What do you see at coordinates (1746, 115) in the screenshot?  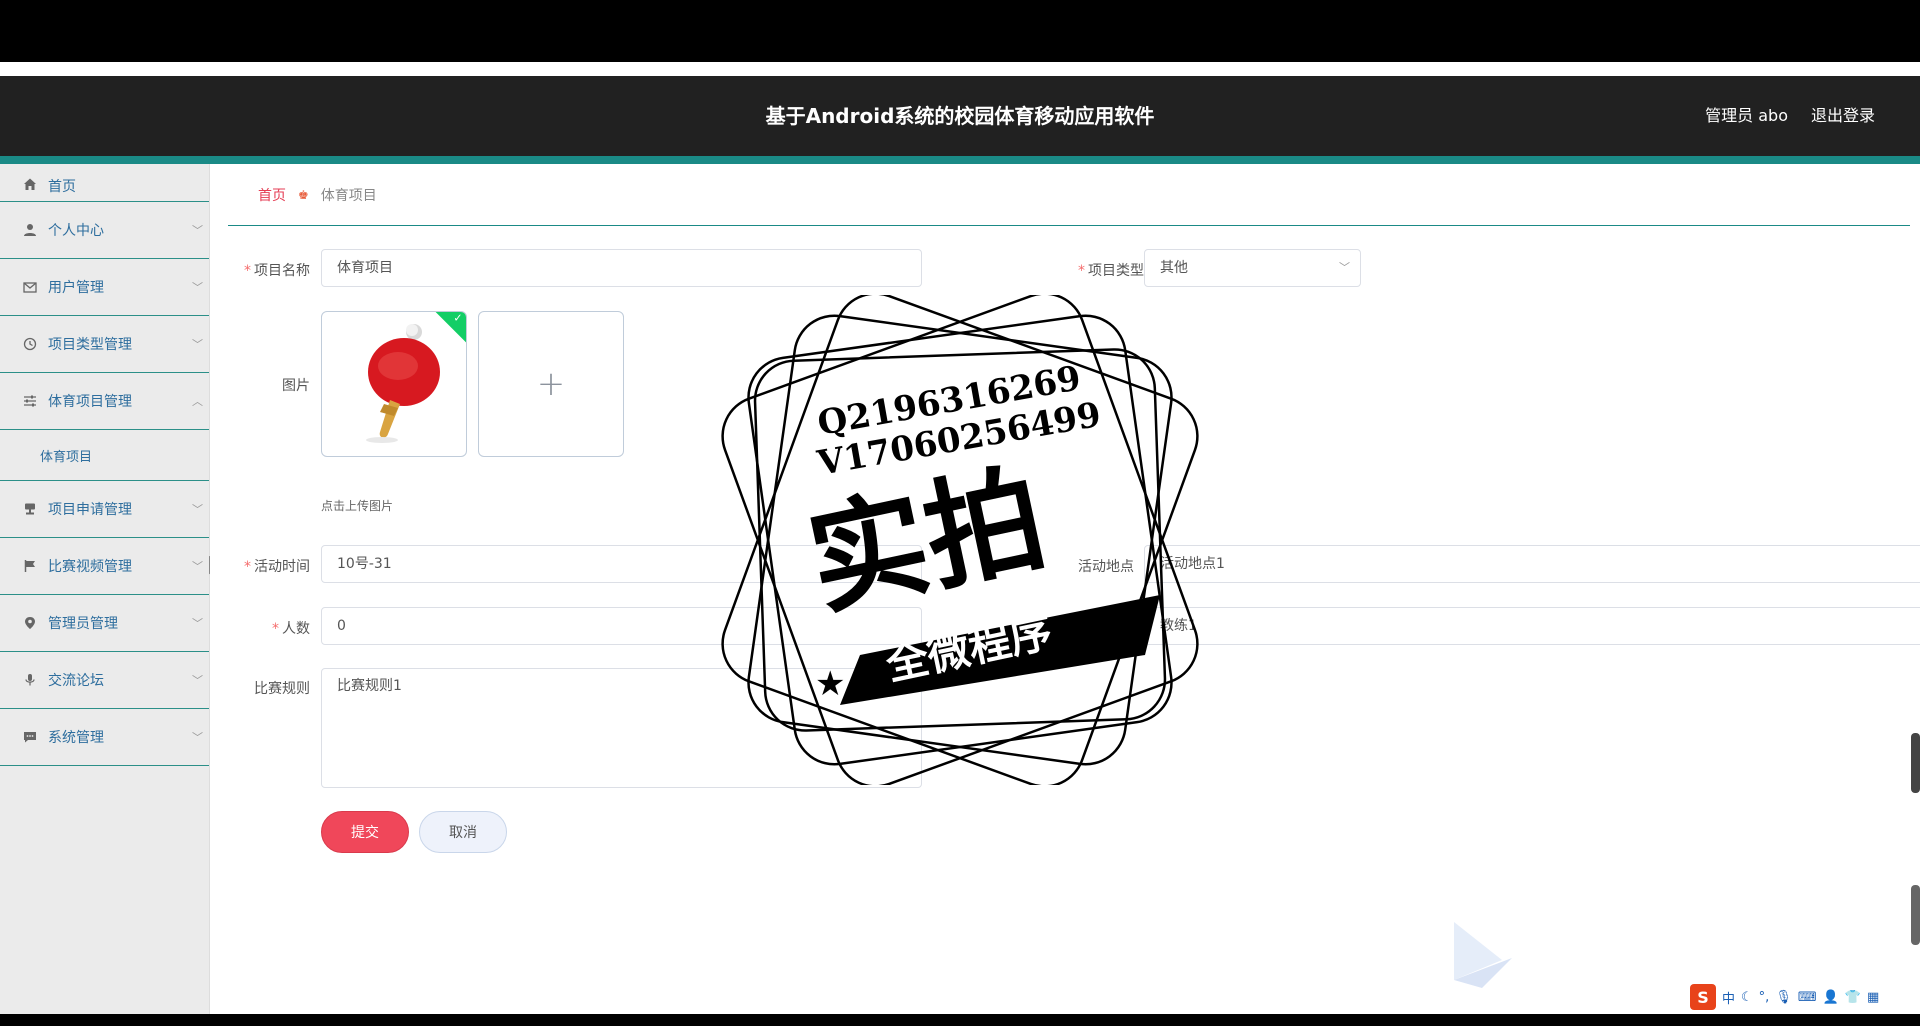 I see `current-user: 管理员 abo` at bounding box center [1746, 115].